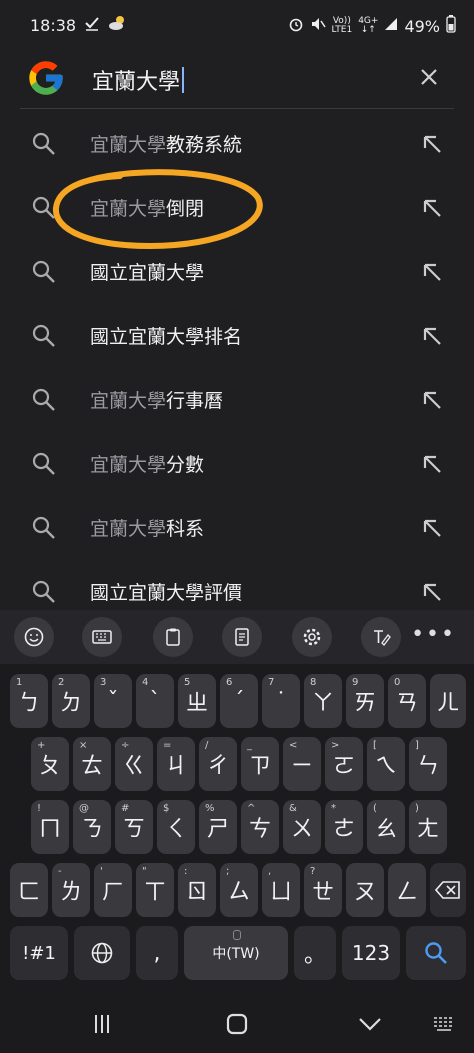 The height and width of the screenshot is (1053, 474). What do you see at coordinates (344, 764) in the screenshot?
I see `key: > ㄛ` at bounding box center [344, 764].